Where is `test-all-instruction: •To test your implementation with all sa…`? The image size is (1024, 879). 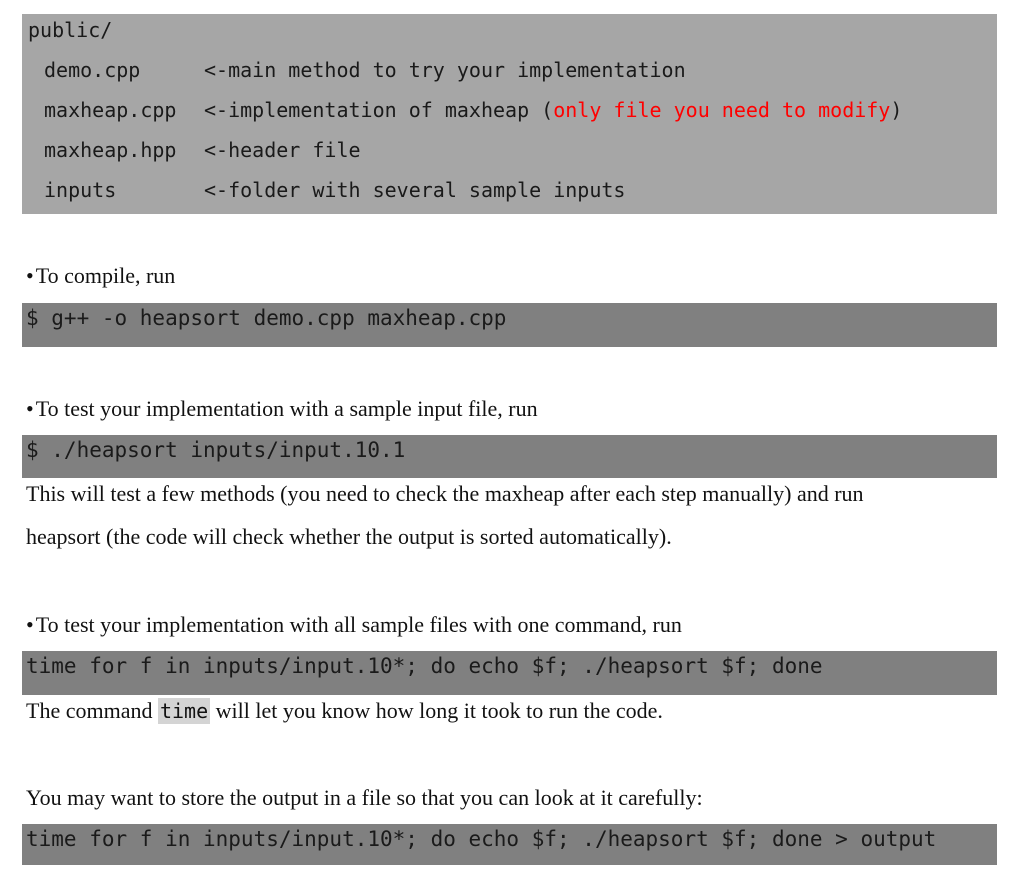
test-all-instruction: •To test your implementation with all sa… is located at coordinates (354, 625).